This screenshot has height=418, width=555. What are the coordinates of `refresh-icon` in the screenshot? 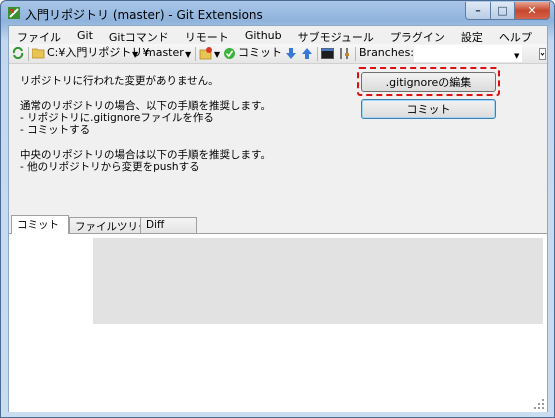 It's located at (18, 53).